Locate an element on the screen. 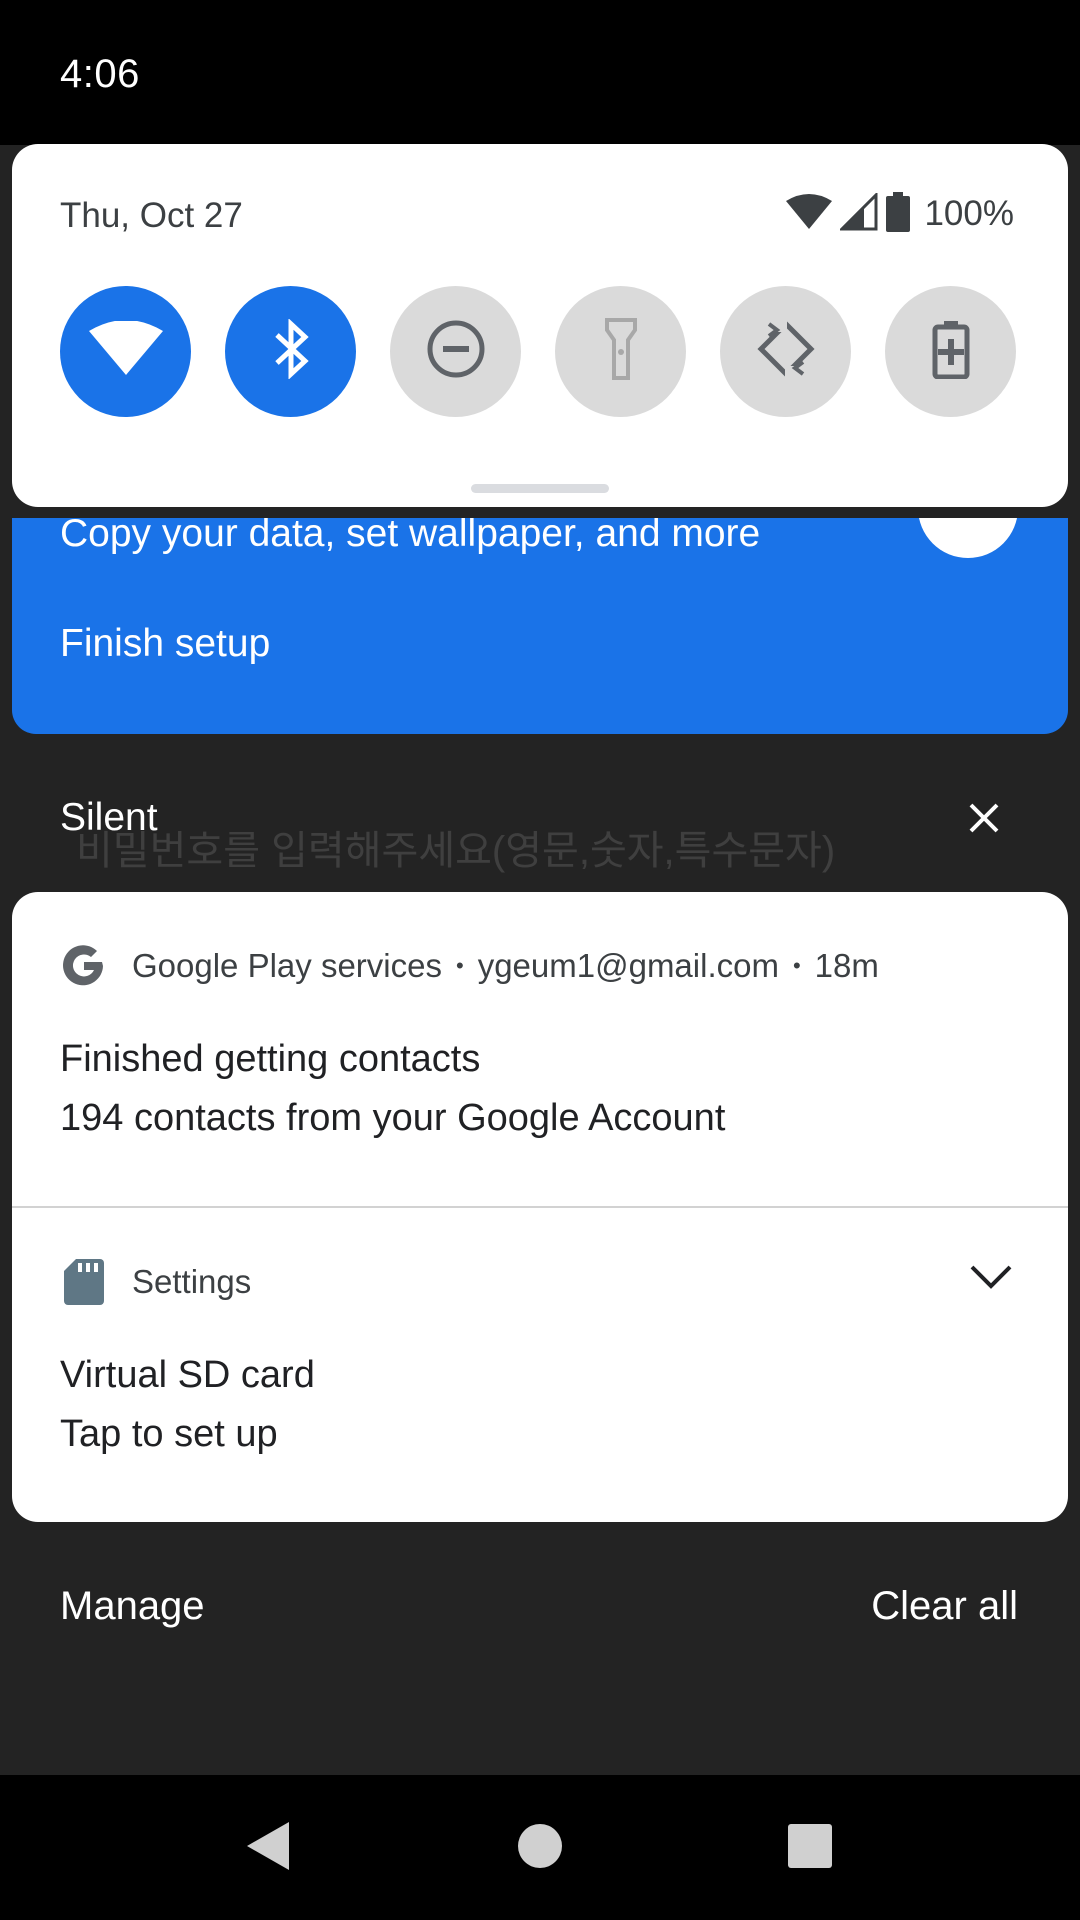 This screenshot has width=1080, height=1920. wifi-tile is located at coordinates (125, 351).